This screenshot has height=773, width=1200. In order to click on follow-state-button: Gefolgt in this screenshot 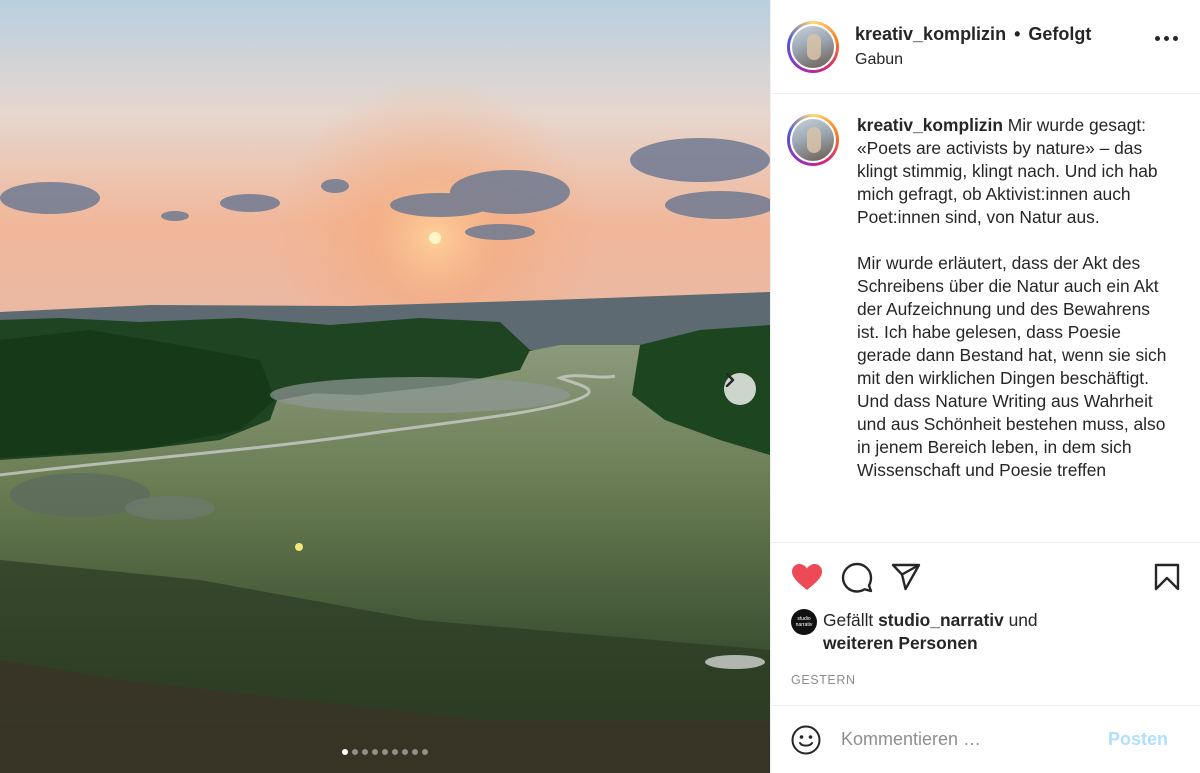, I will do `click(1059, 34)`.